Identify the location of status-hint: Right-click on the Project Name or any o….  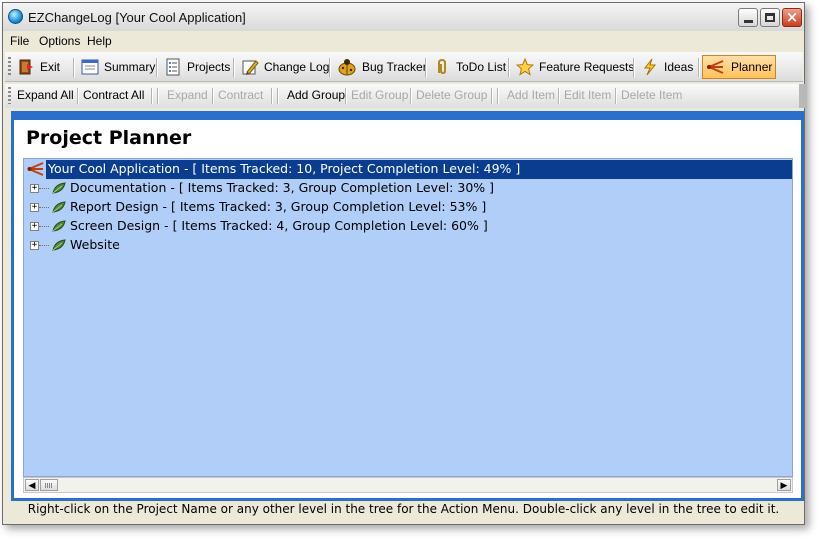
(403, 509).